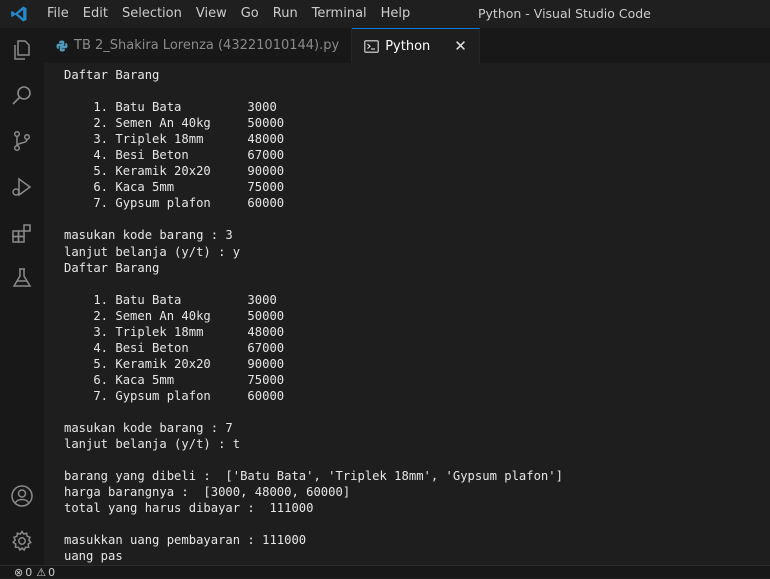  I want to click on explorer-icon, so click(22, 50).